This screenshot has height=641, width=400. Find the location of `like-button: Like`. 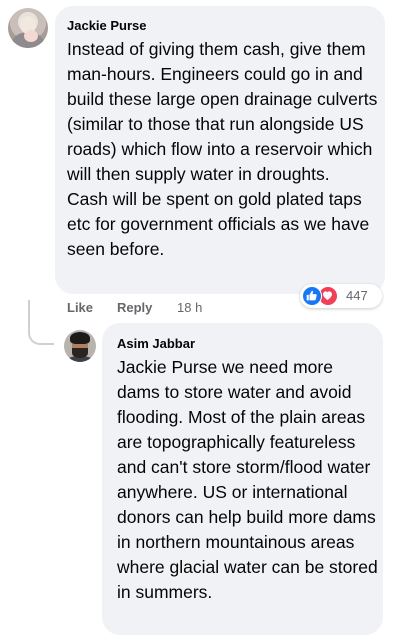

like-button: Like is located at coordinates (80, 308).